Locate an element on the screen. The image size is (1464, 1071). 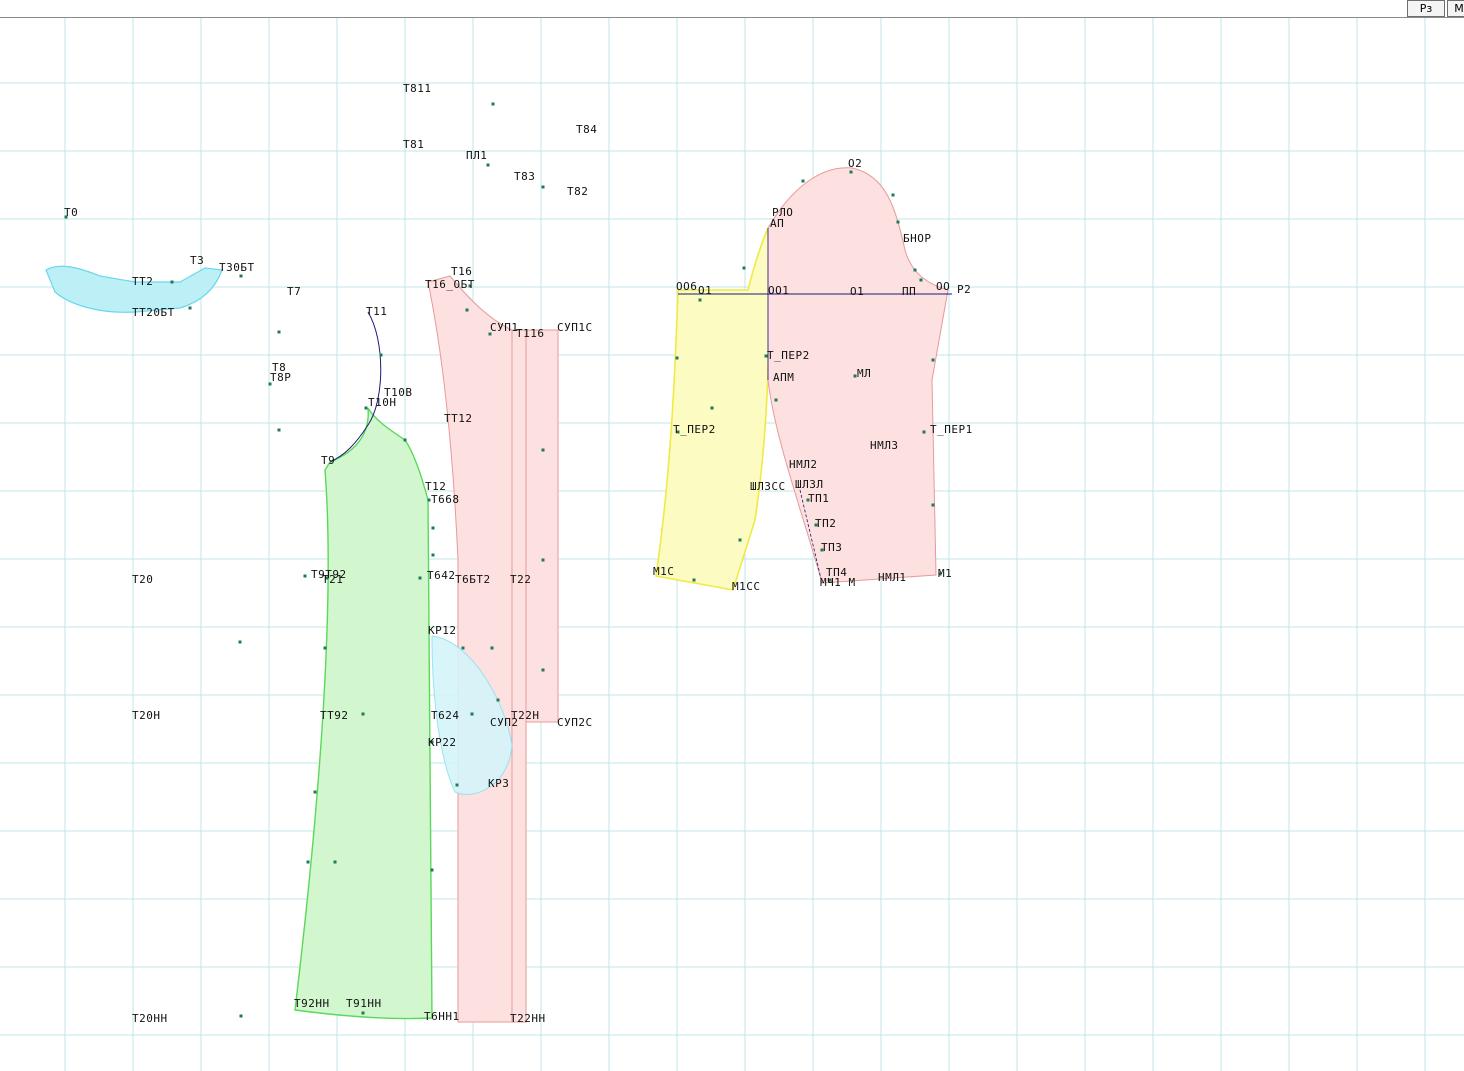
label-t668: Т668 is located at coordinates (445, 499).